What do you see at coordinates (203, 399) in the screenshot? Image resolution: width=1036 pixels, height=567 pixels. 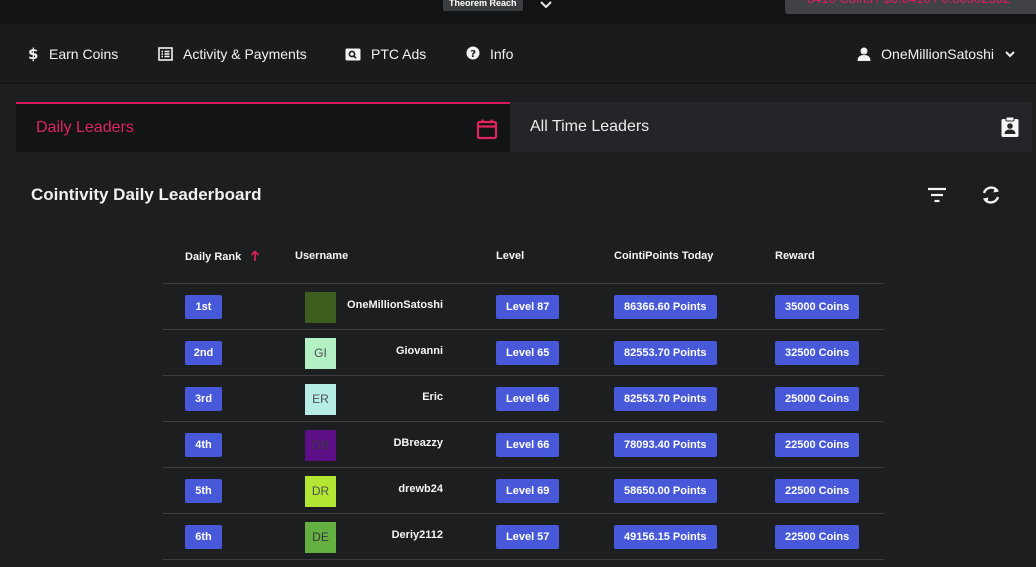 I see `rank-badge: 3rd` at bounding box center [203, 399].